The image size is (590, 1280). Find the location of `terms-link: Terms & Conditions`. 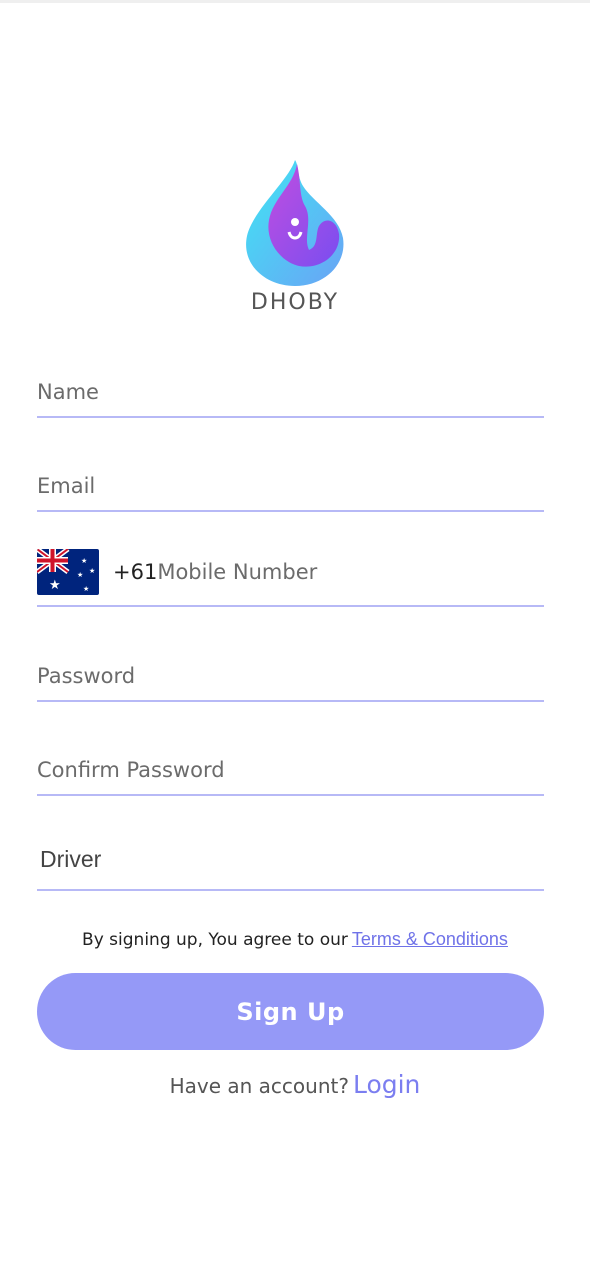

terms-link: Terms & Conditions is located at coordinates (430, 939).